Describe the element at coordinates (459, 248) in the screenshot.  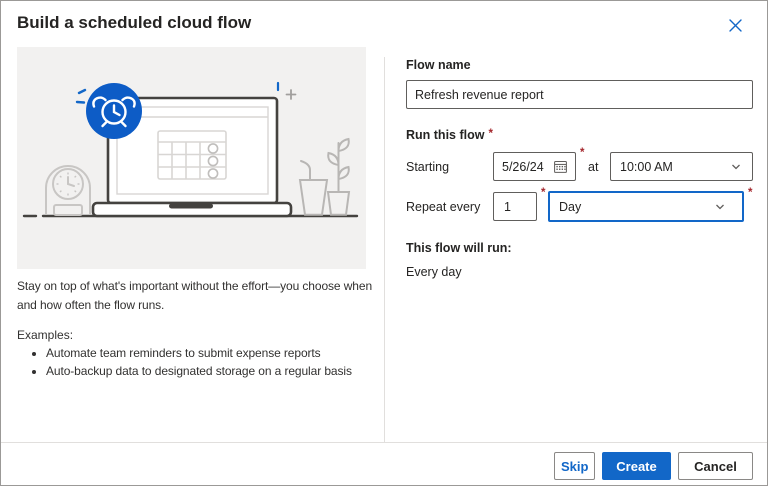
I see `summary-label: This flow will run:` at that location.